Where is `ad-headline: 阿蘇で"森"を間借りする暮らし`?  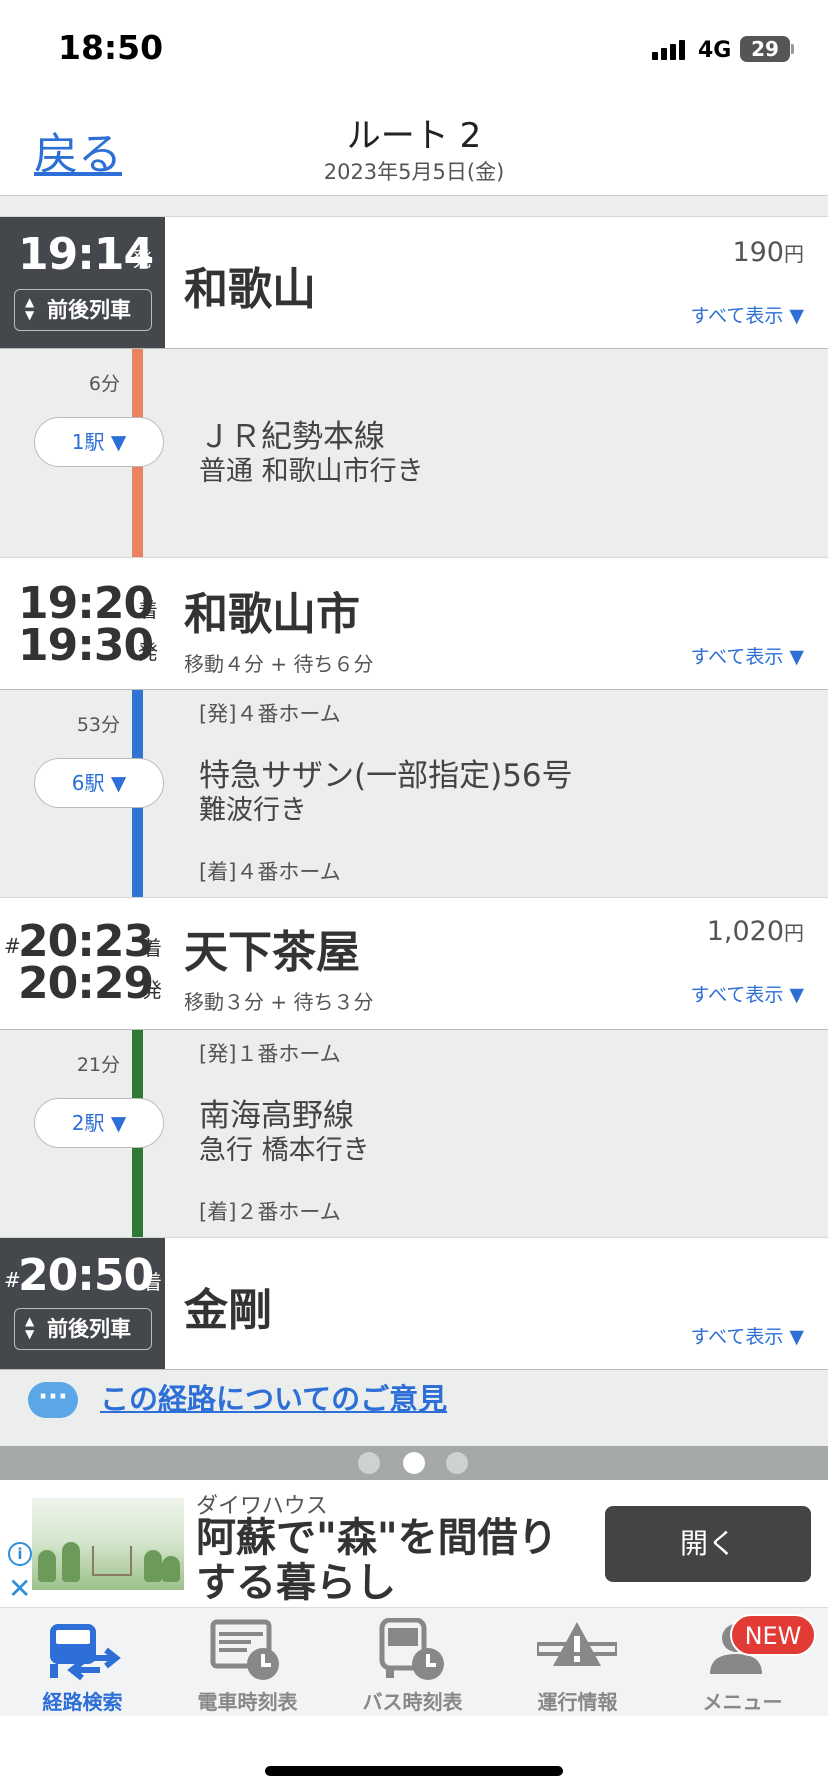 ad-headline: 阿蘇で"森"を間借りする暮らし is located at coordinates (377, 1560).